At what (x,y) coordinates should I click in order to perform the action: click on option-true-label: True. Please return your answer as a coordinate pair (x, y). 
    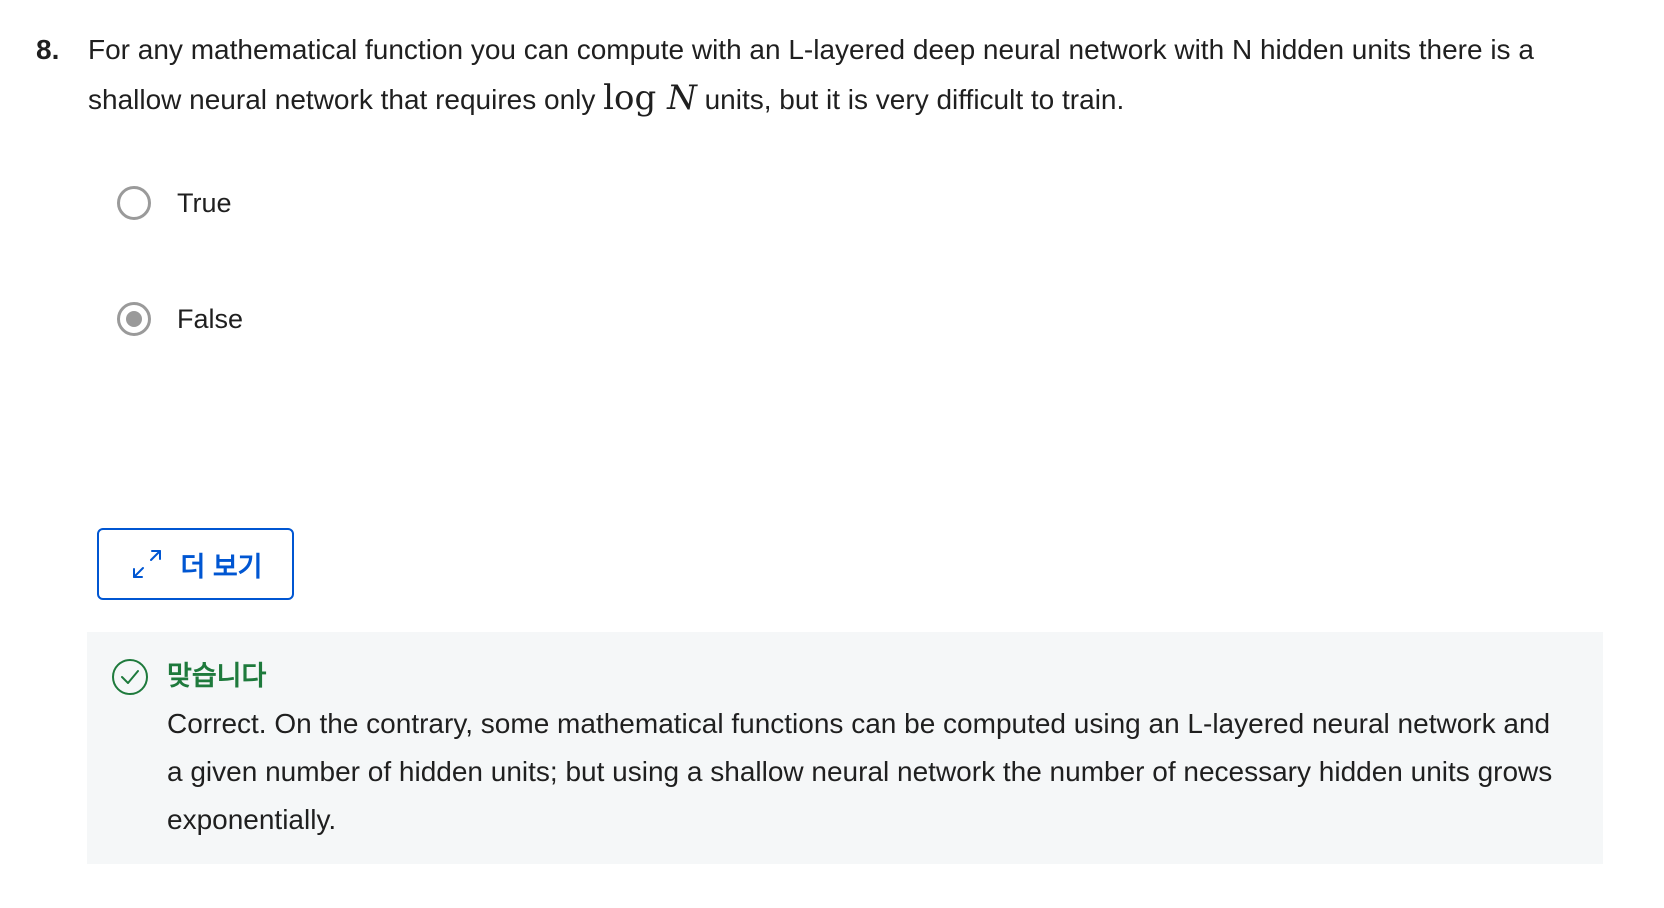
    Looking at the image, I should click on (204, 202).